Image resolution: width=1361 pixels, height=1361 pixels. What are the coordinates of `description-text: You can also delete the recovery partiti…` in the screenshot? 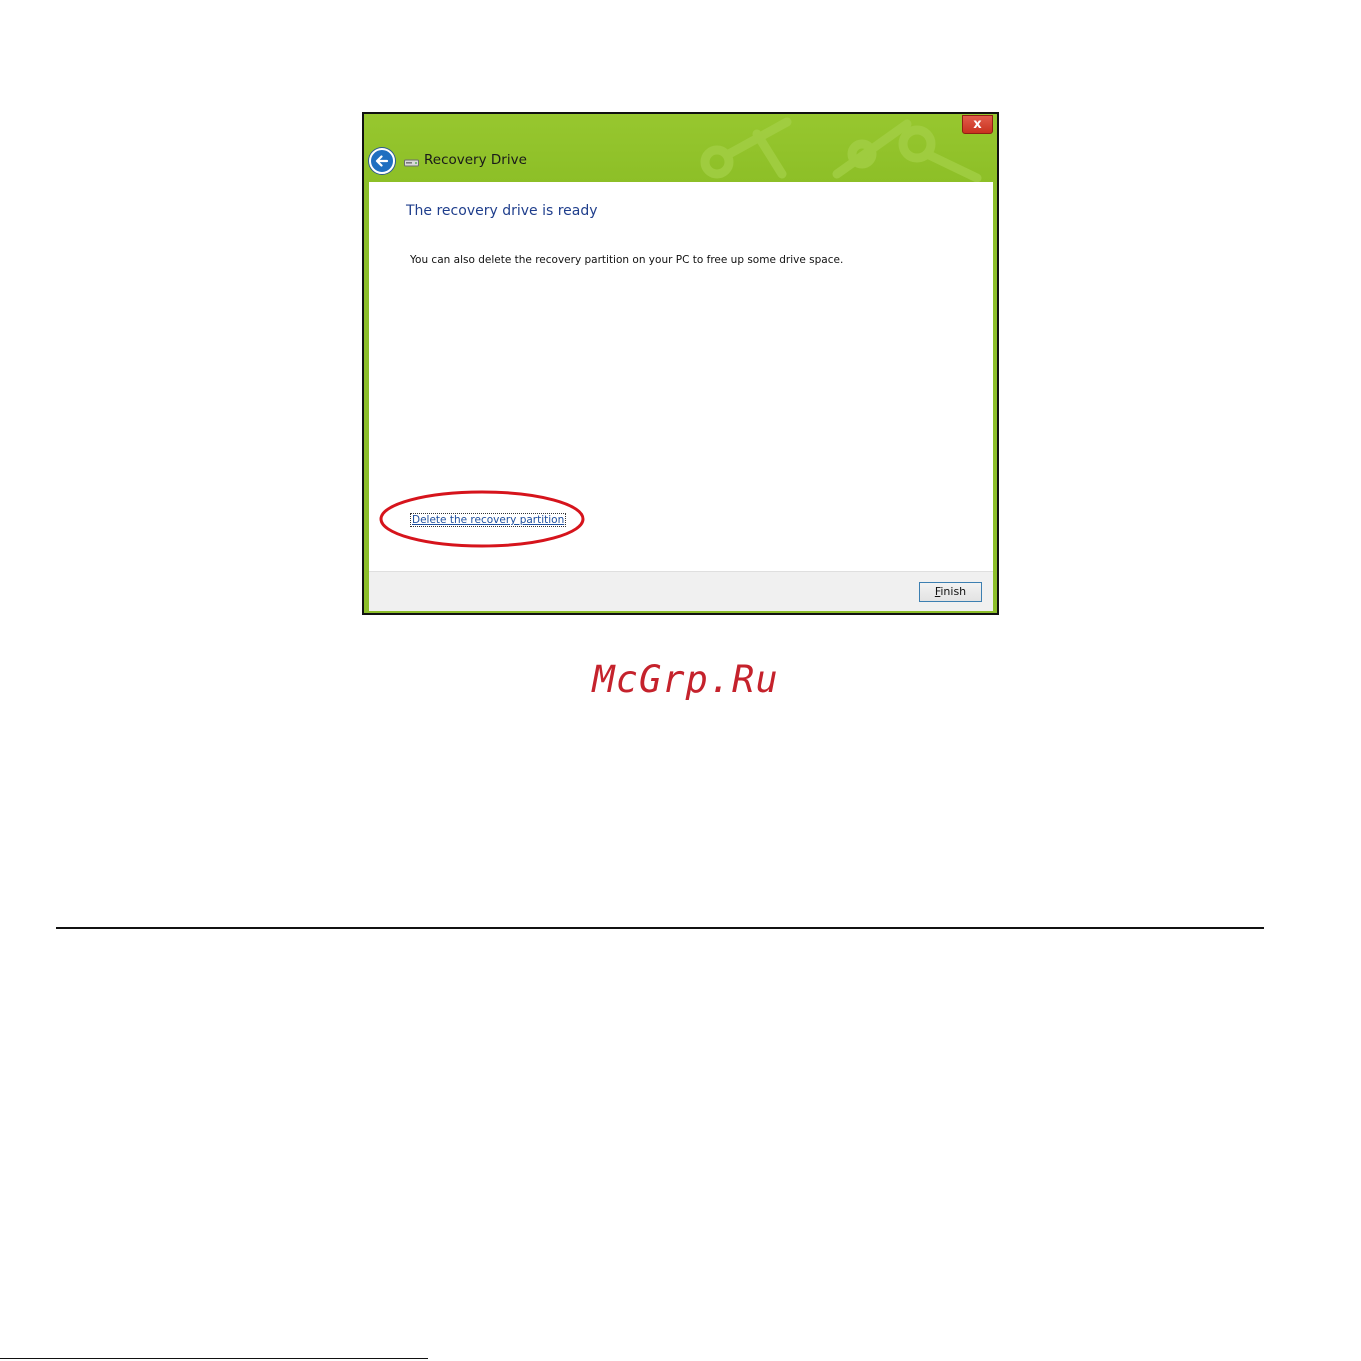 It's located at (627, 260).